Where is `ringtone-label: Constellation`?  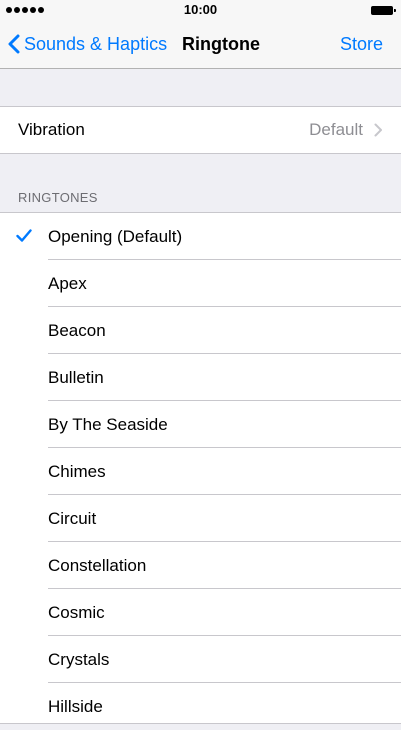
ringtone-label: Constellation is located at coordinates (97, 565).